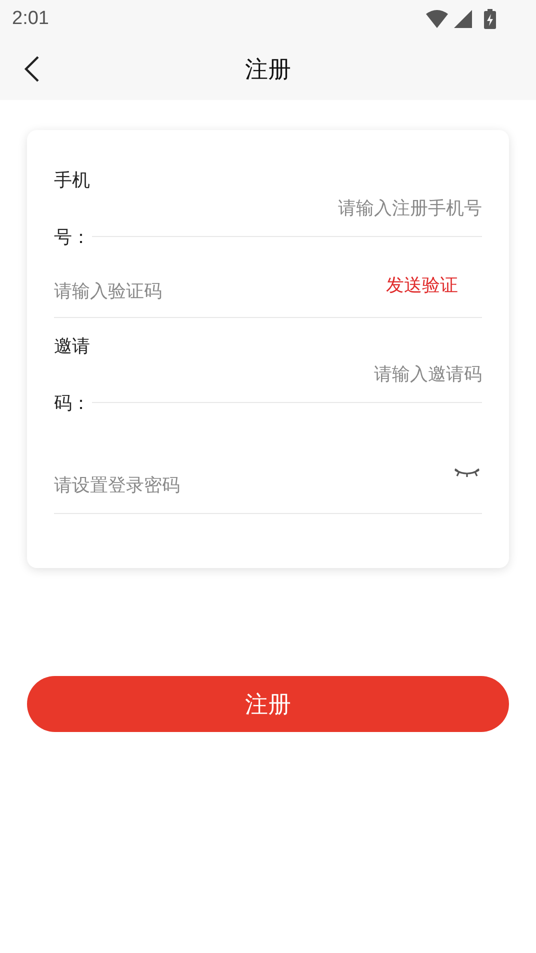 This screenshot has height=953, width=536. I want to click on field-label: 邀请码：, so click(72, 375).